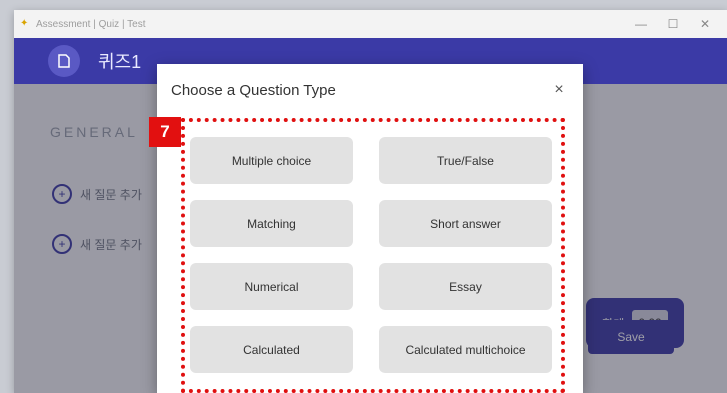 The width and height of the screenshot is (727, 393). I want to click on document-icon, so click(64, 61).